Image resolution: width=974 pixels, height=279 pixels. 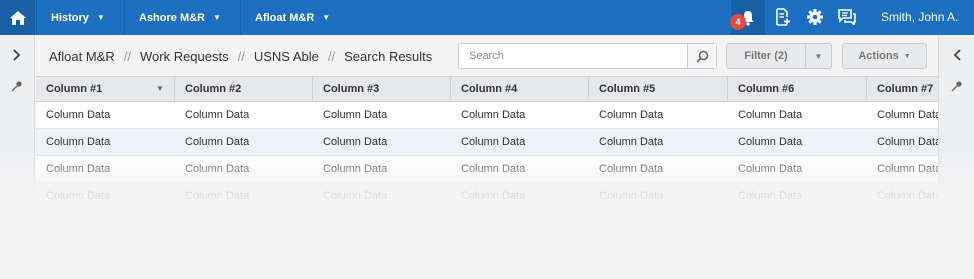 What do you see at coordinates (797, 89) in the screenshot?
I see `column-header-6: Column #6` at bounding box center [797, 89].